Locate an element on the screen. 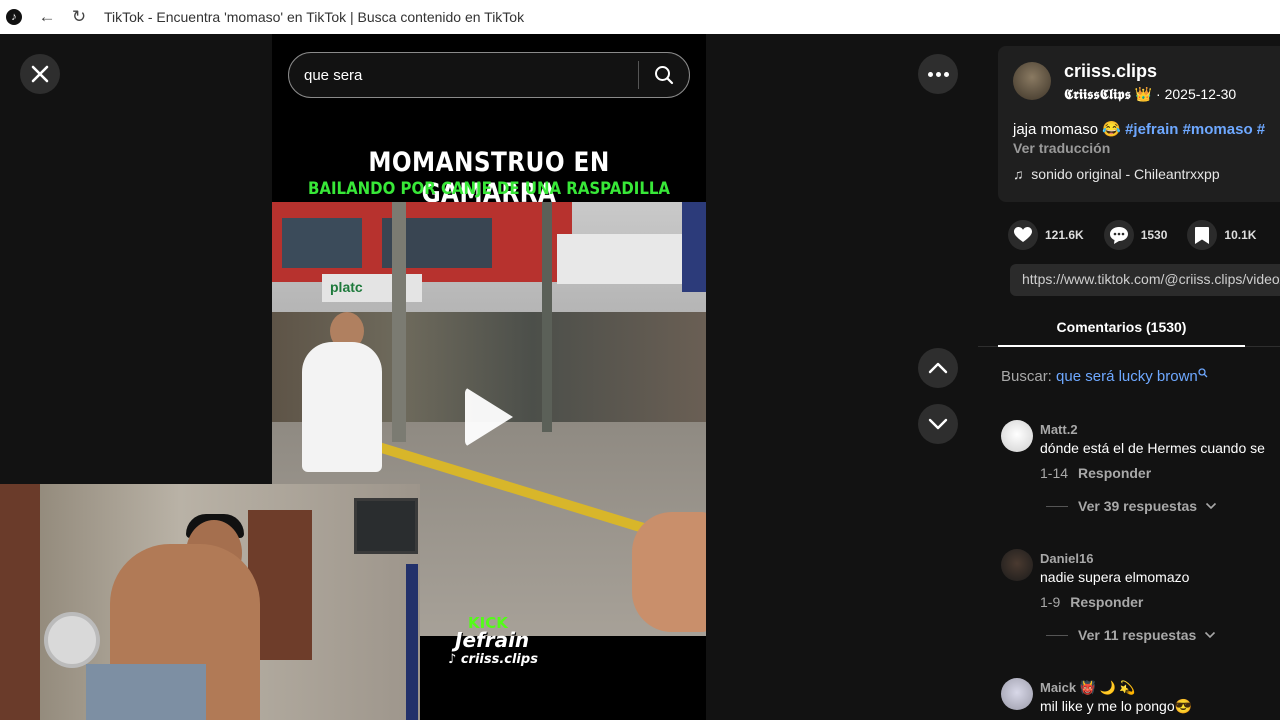 The height and width of the screenshot is (720, 1280). music-link: ♫ sonido original - Chileantrxxpp is located at coordinates (1116, 174).